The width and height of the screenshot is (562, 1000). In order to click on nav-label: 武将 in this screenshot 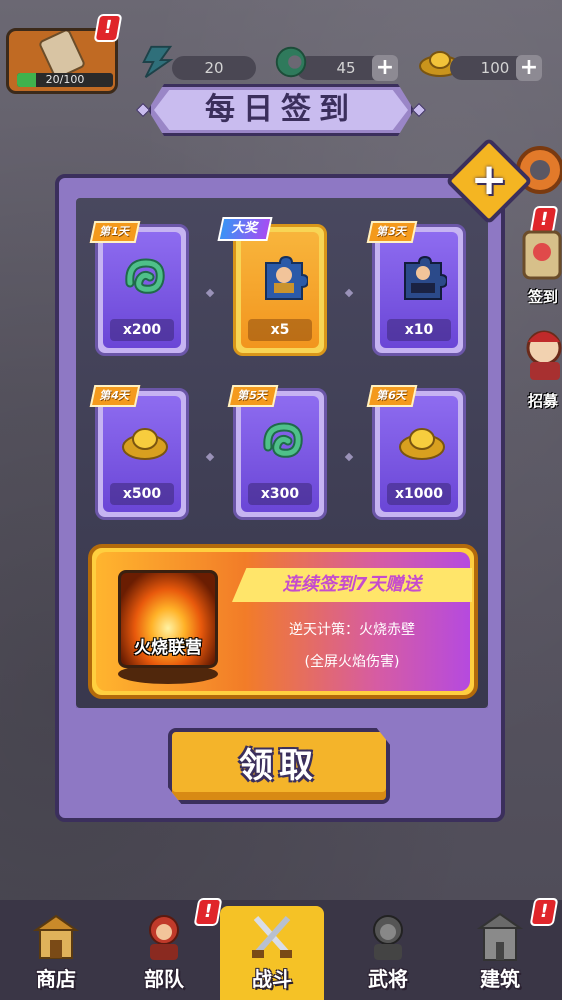, I will do `click(388, 979)`.